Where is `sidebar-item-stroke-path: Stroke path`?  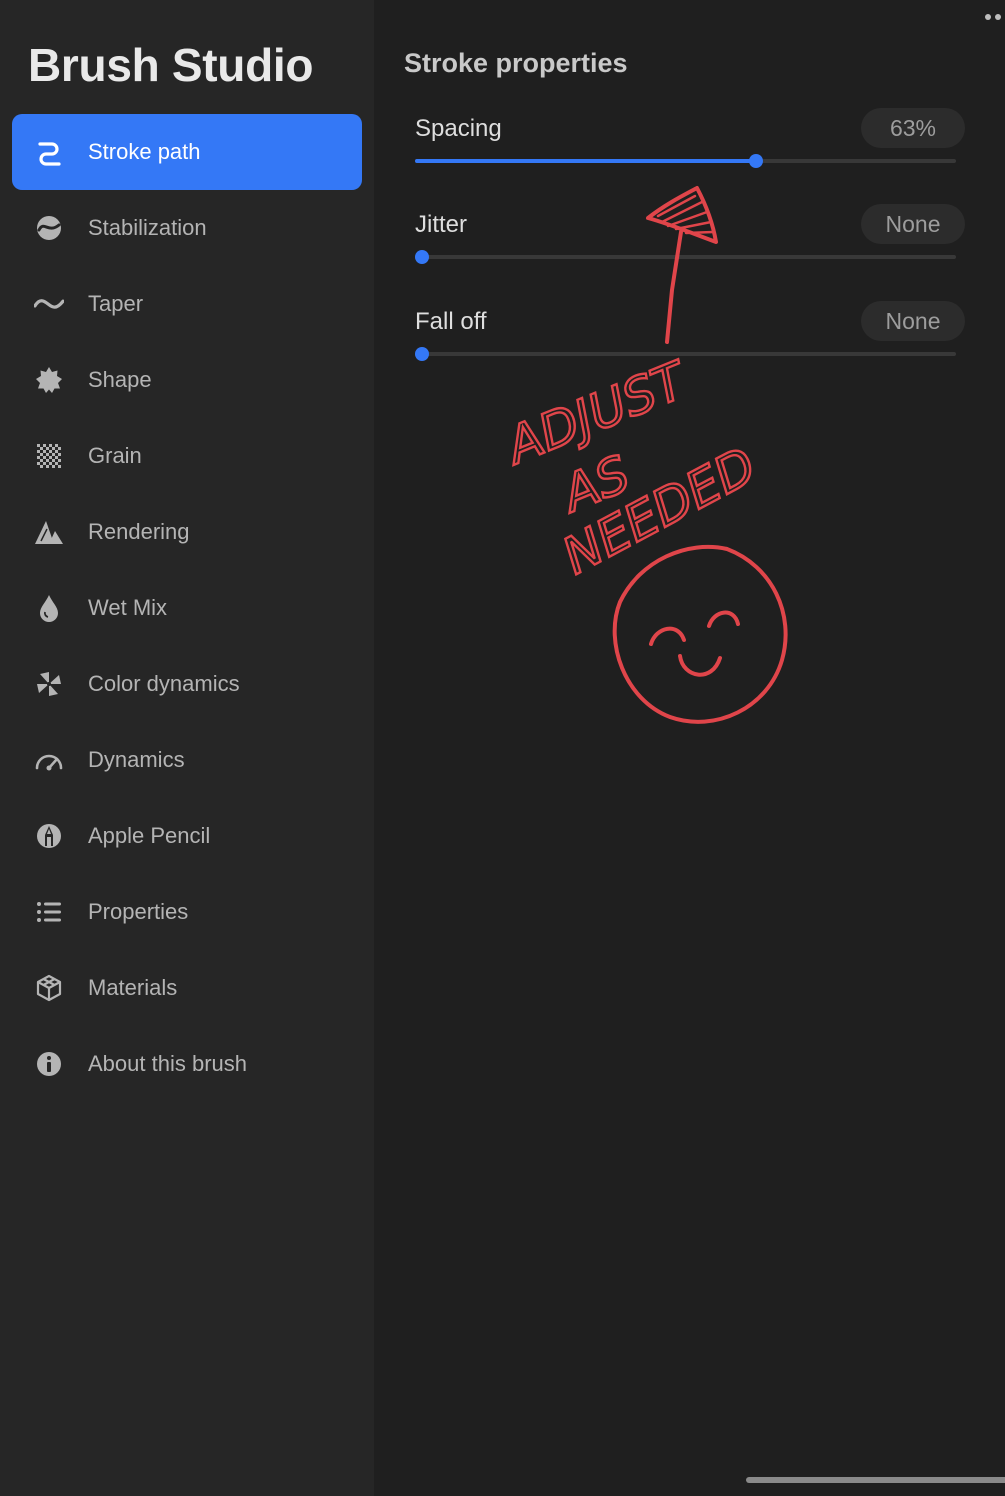
sidebar-item-stroke-path: Stroke path is located at coordinates (187, 152).